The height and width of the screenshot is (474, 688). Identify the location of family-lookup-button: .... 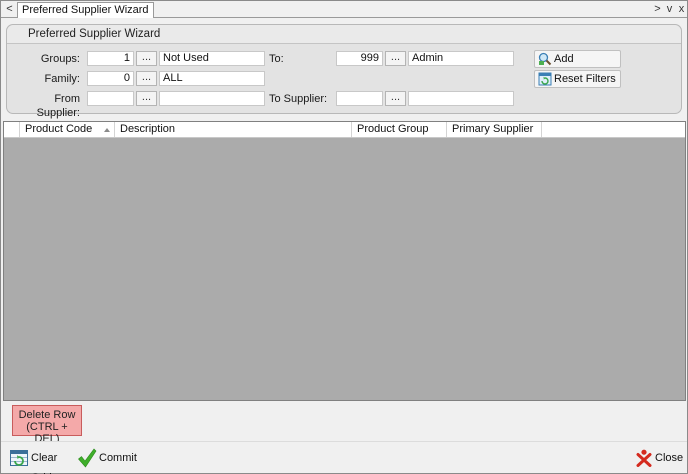
(146, 78).